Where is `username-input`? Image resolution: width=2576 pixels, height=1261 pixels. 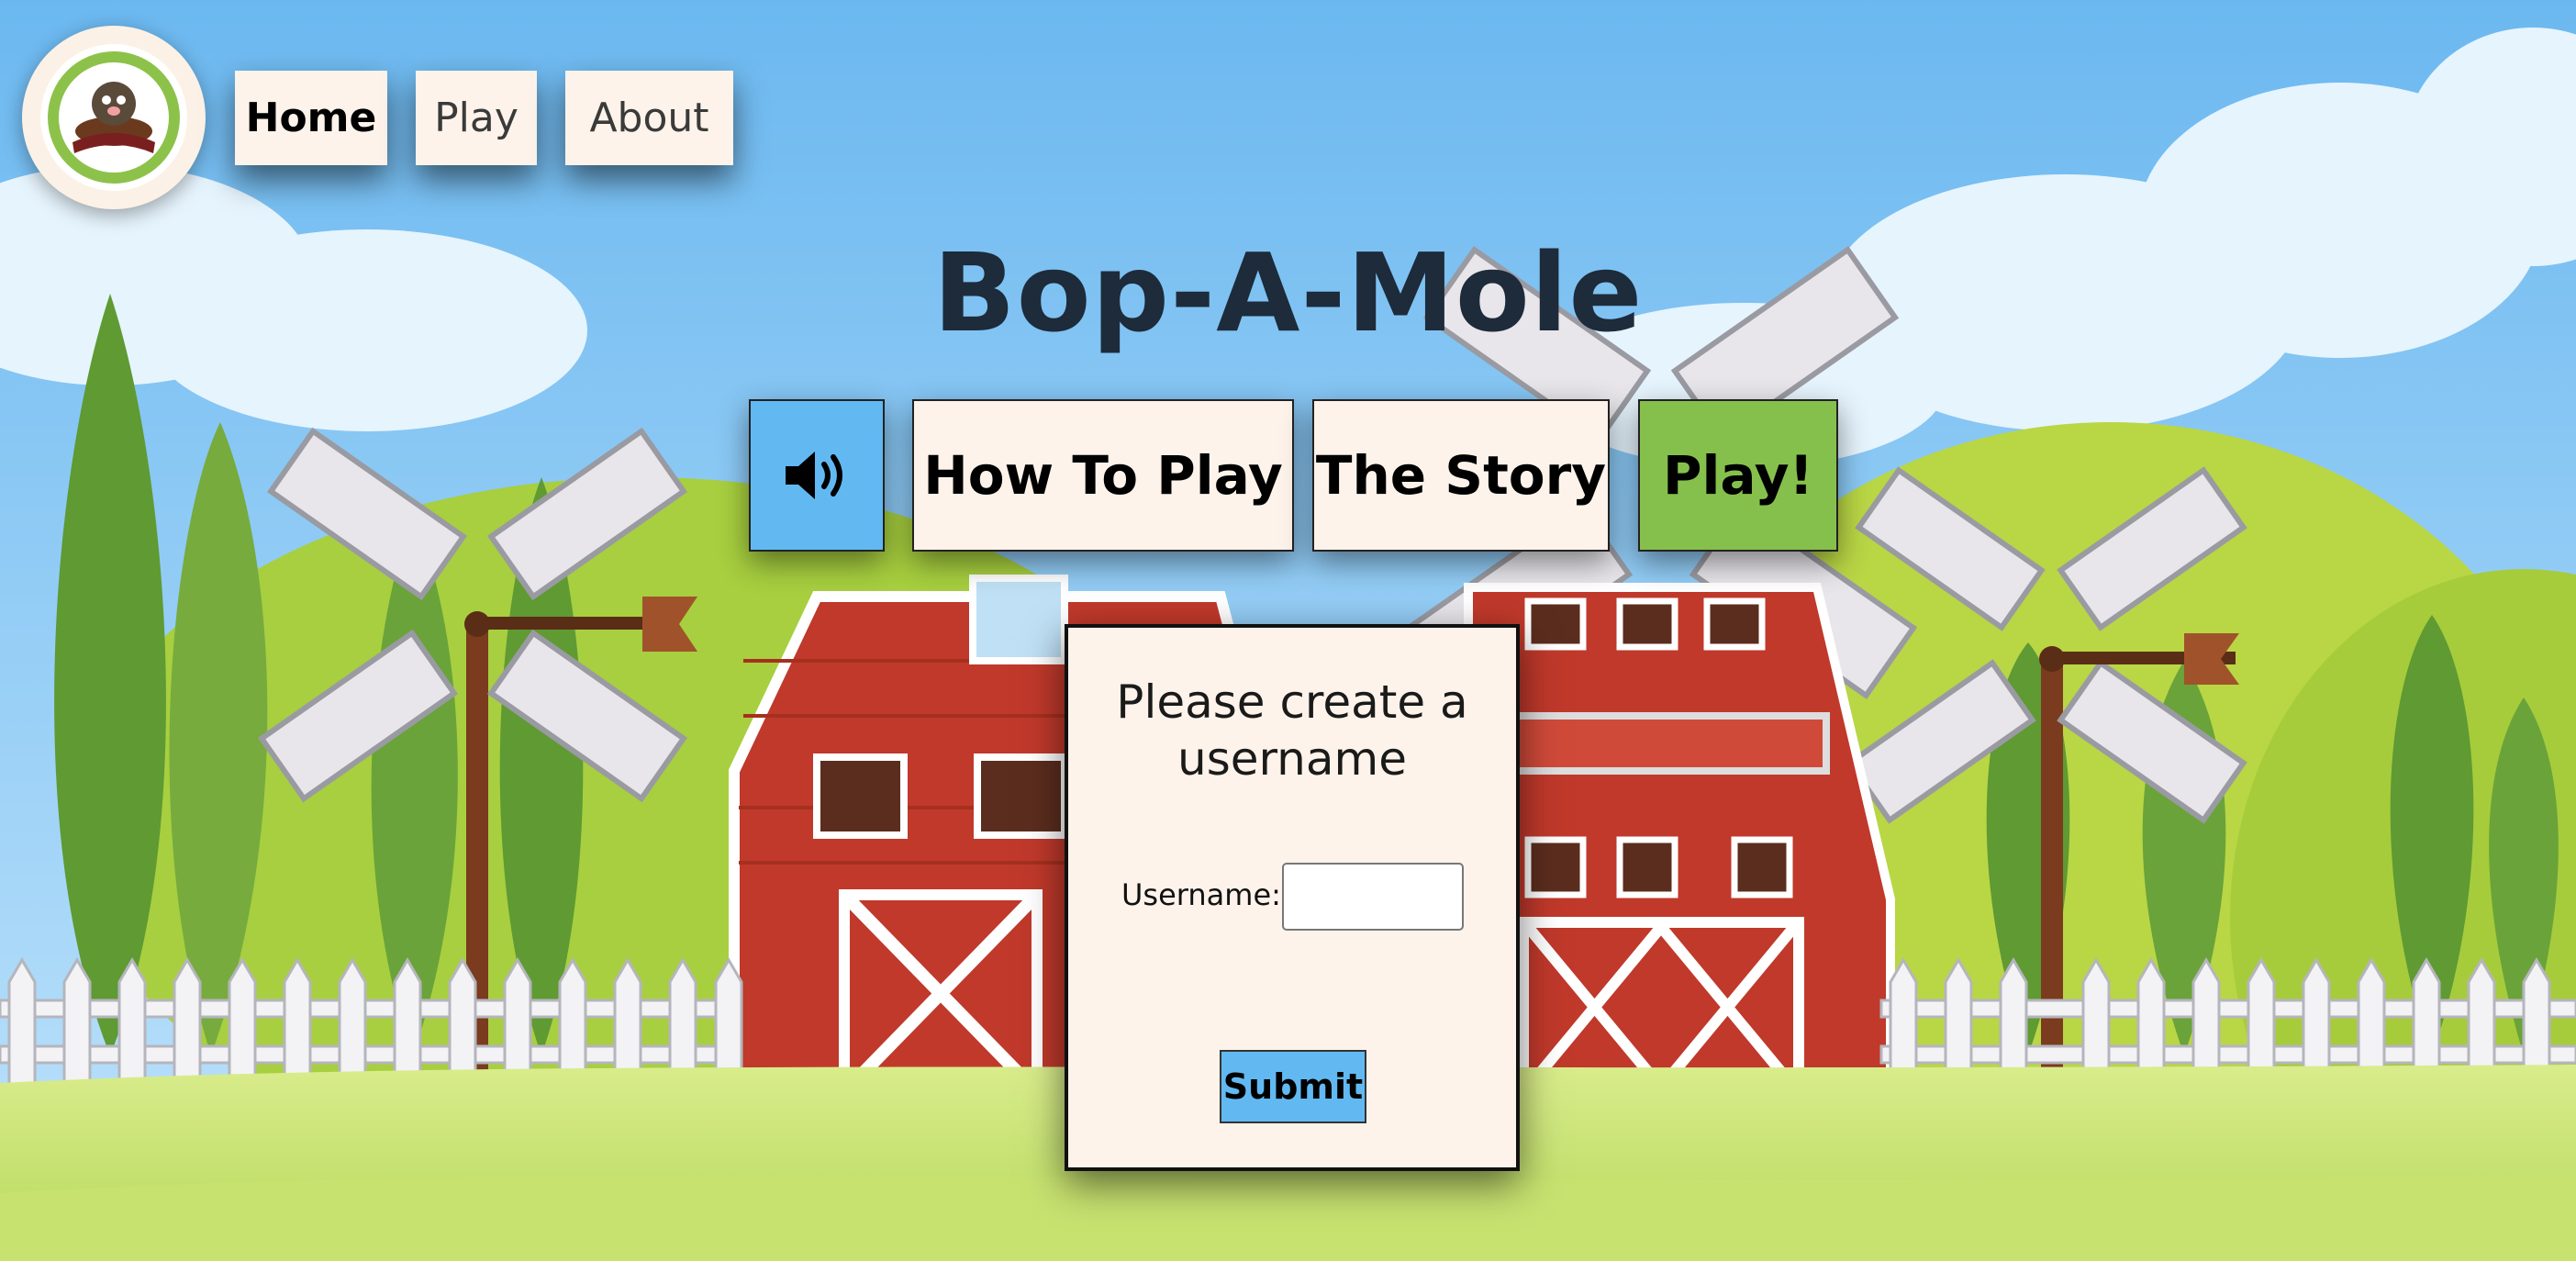 username-input is located at coordinates (1373, 897).